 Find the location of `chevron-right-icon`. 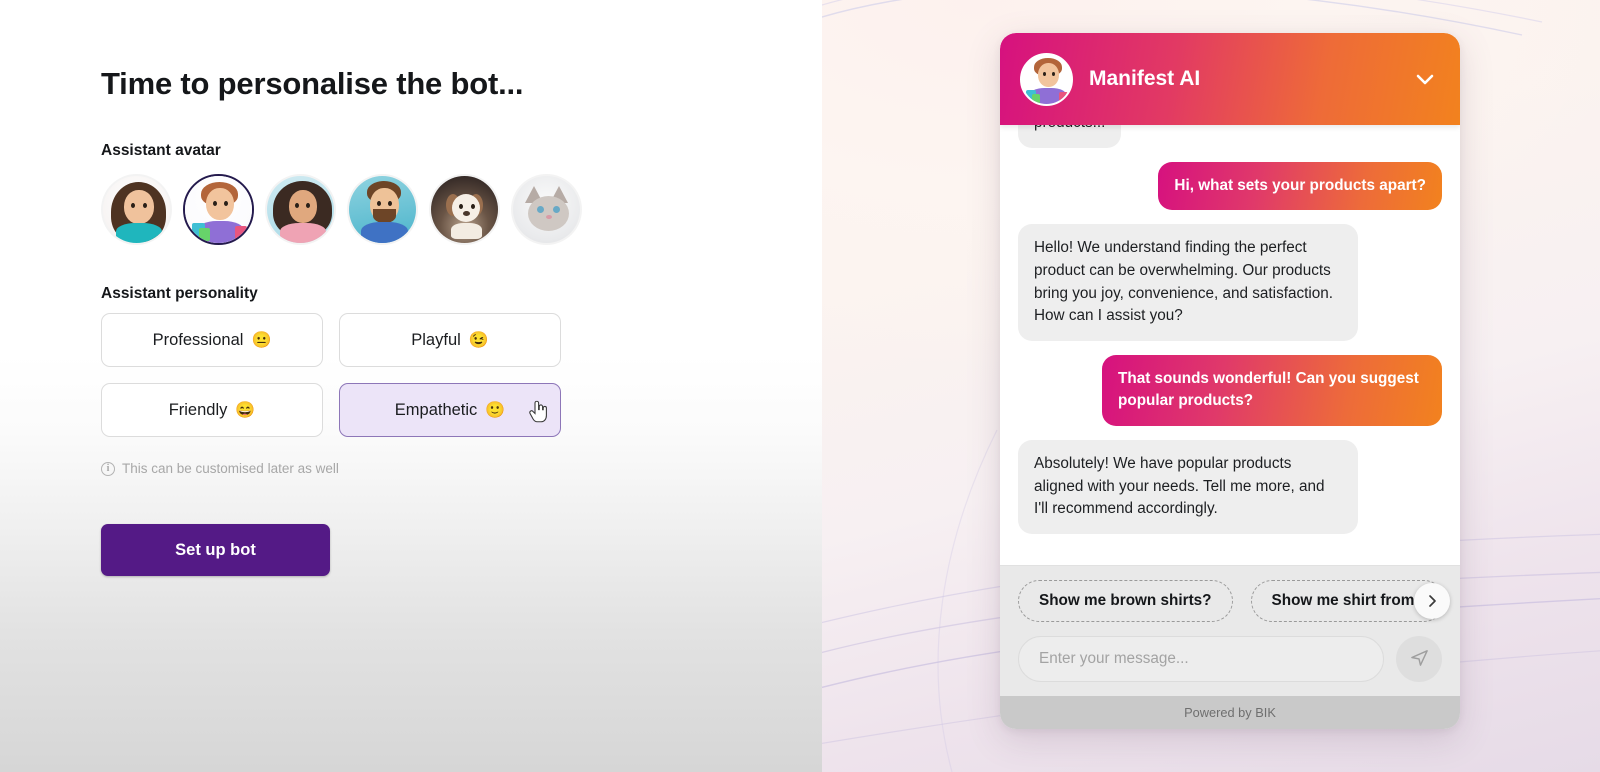

chevron-right-icon is located at coordinates (1432, 601).